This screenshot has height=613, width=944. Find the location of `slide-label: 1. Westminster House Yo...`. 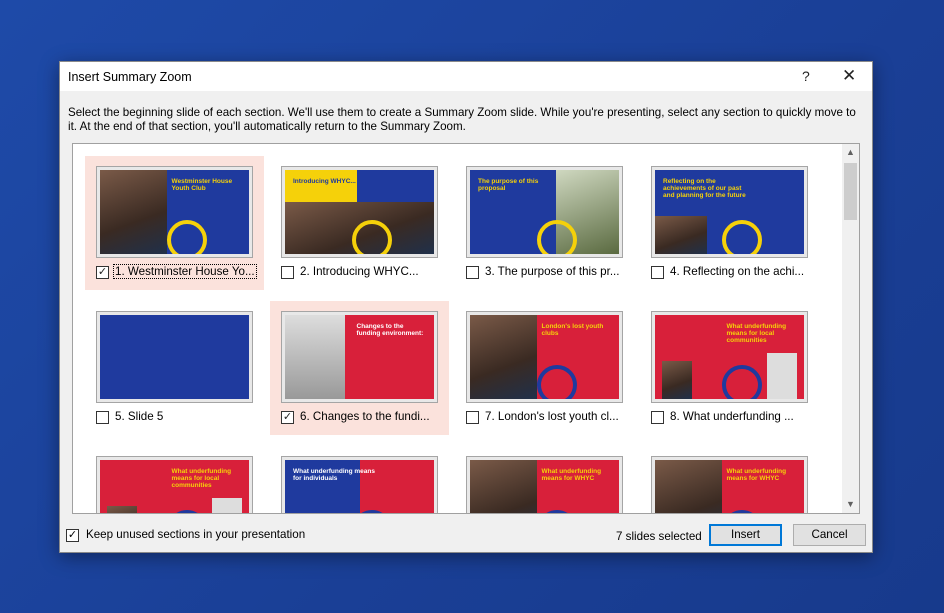

slide-label: 1. Westminster House Yo... is located at coordinates (185, 271).